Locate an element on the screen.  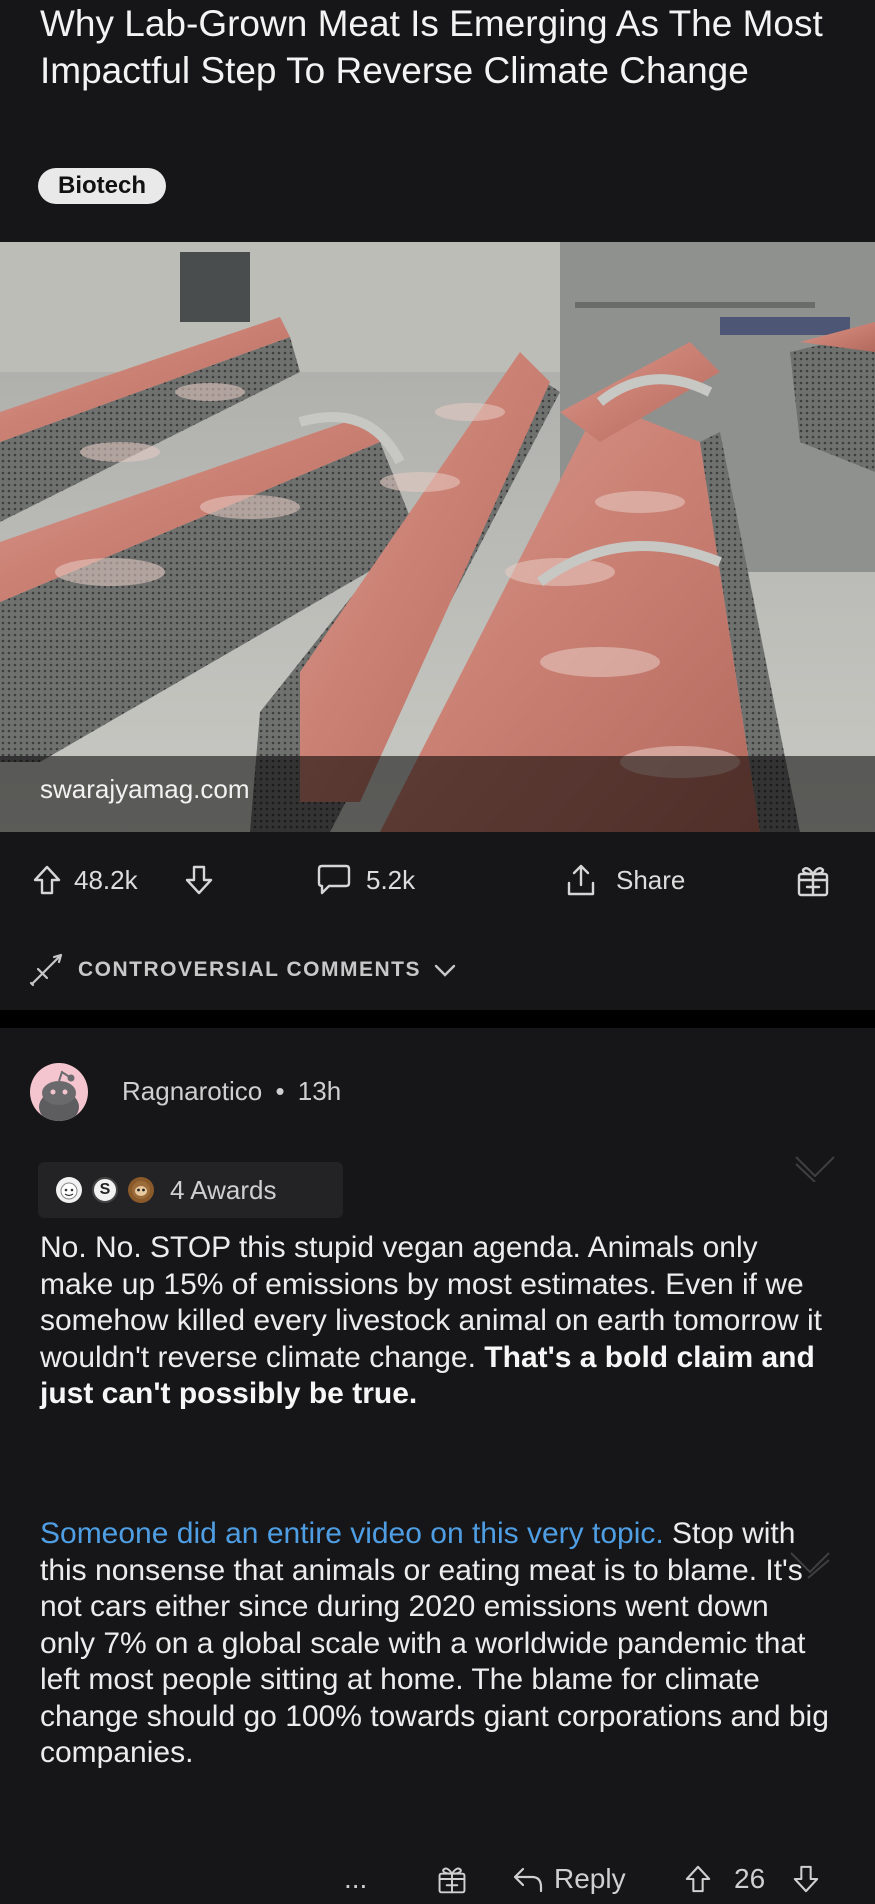
share-button: Share is located at coordinates (625, 880).